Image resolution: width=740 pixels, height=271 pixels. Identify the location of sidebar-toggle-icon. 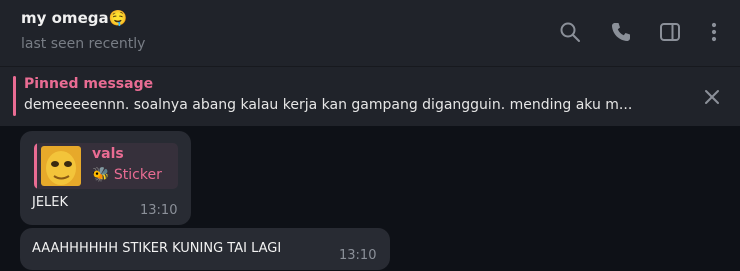
(670, 32).